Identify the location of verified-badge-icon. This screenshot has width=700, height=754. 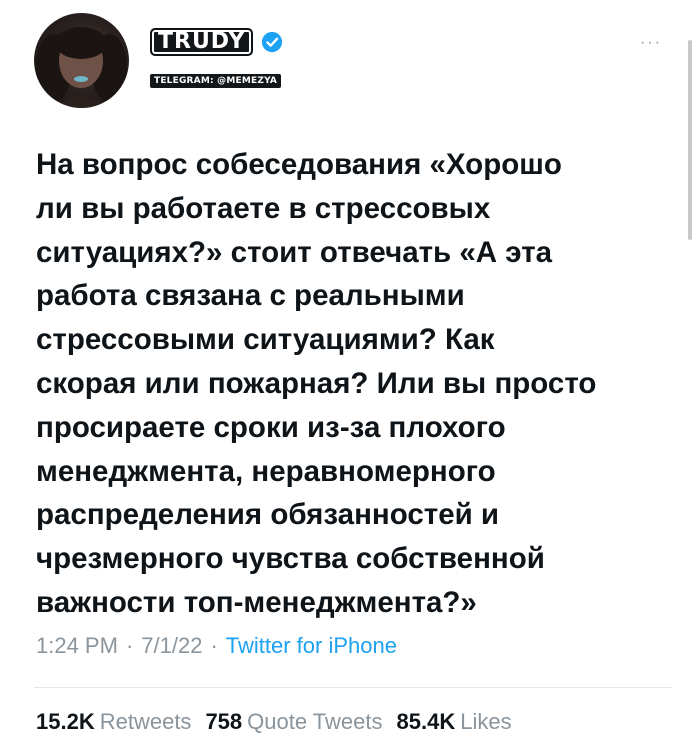
(272, 42).